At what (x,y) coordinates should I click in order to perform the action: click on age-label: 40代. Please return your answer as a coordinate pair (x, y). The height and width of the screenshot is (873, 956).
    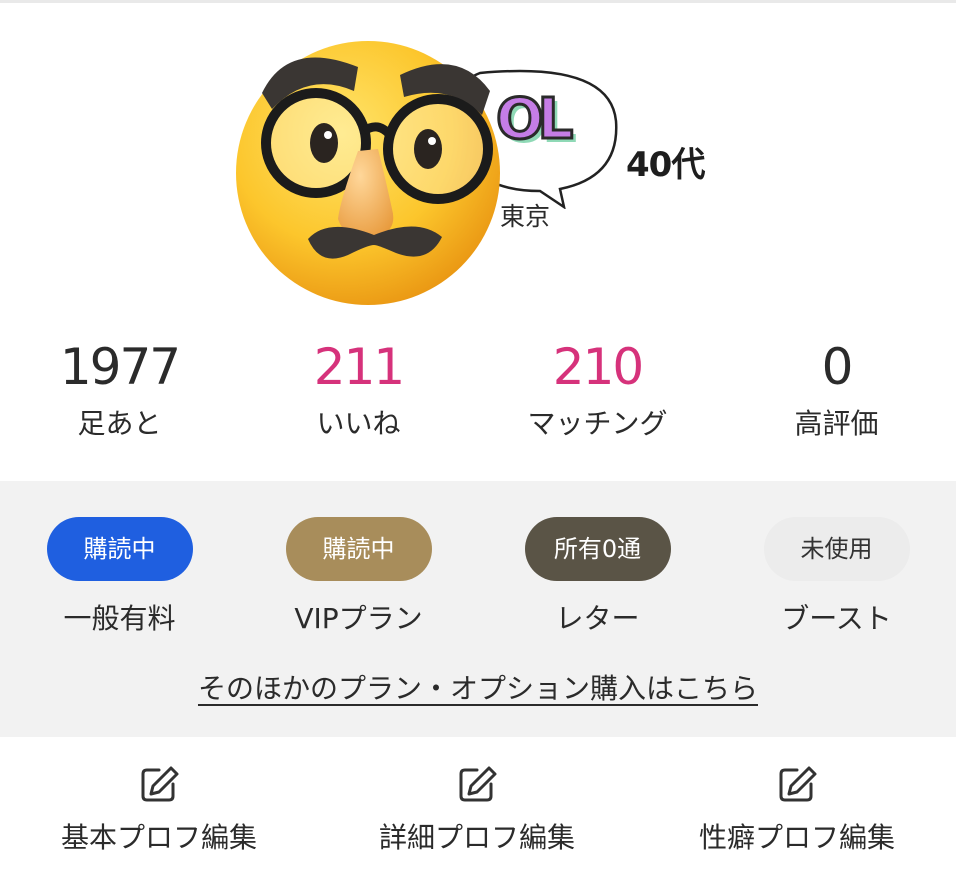
    Looking at the image, I should click on (665, 165).